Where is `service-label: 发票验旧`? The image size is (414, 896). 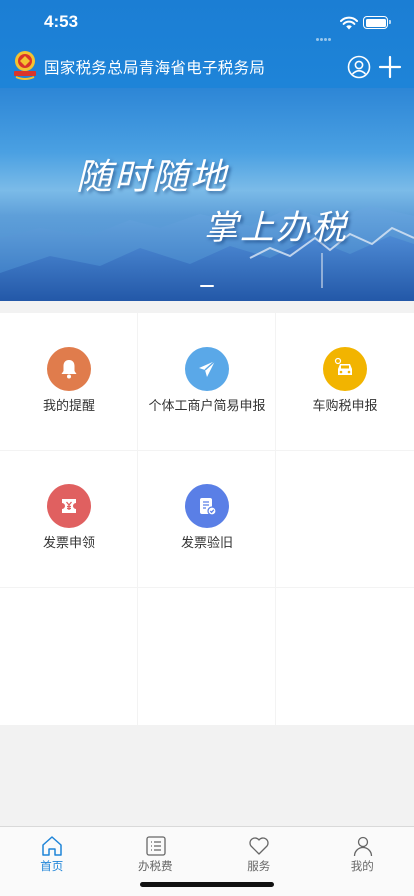 service-label: 发票验旧 is located at coordinates (206, 543).